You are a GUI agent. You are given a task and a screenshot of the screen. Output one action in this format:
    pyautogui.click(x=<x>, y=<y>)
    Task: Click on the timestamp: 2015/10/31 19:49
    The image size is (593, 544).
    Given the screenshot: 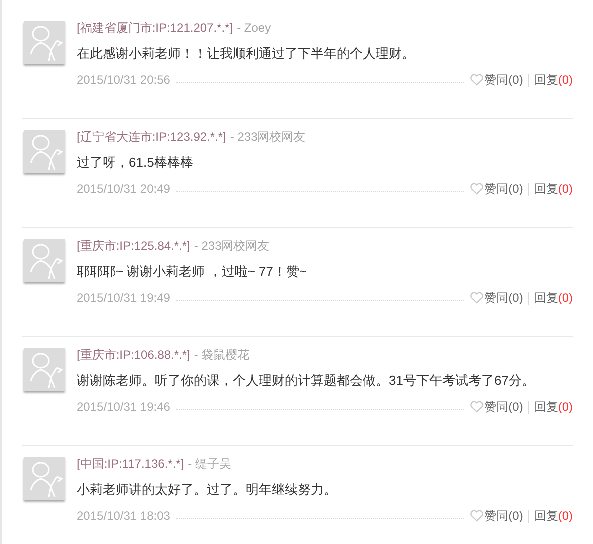 What is the action you would take?
    pyautogui.click(x=123, y=298)
    